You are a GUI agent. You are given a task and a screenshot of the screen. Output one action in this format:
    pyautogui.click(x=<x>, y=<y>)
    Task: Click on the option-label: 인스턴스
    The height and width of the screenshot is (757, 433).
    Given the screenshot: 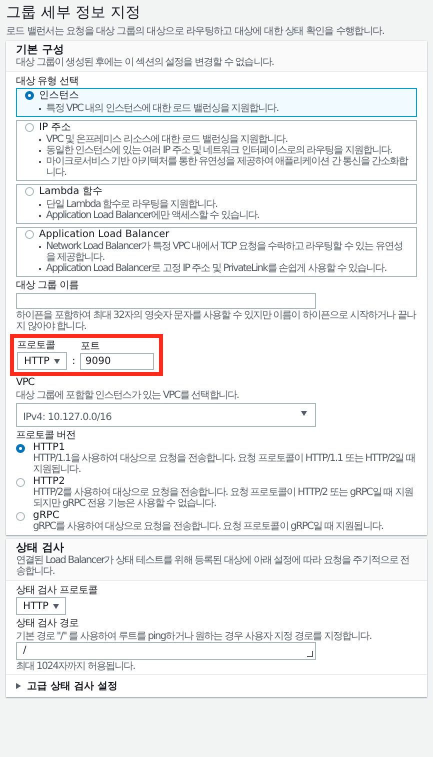 What is the action you would take?
    pyautogui.click(x=59, y=96)
    